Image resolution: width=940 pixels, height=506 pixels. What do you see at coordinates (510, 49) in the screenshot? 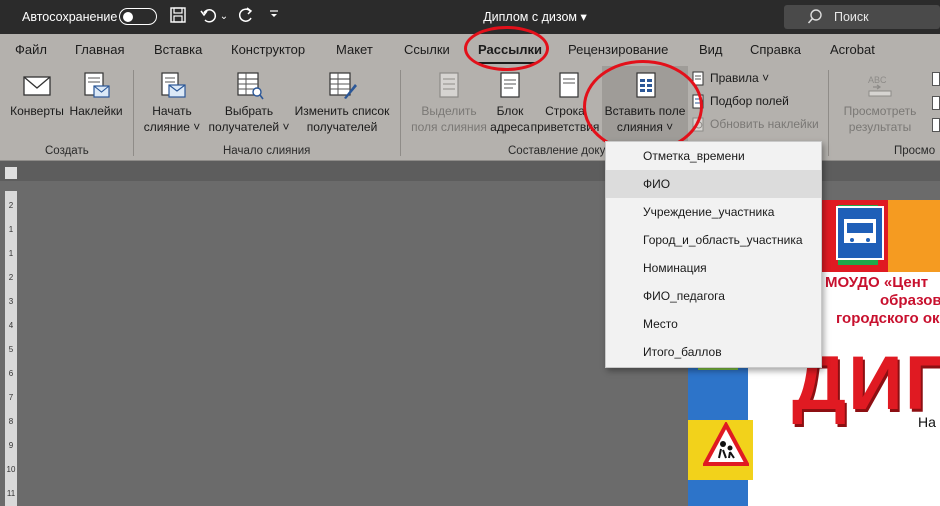
I see `tab-mailings: Рассылки` at bounding box center [510, 49].